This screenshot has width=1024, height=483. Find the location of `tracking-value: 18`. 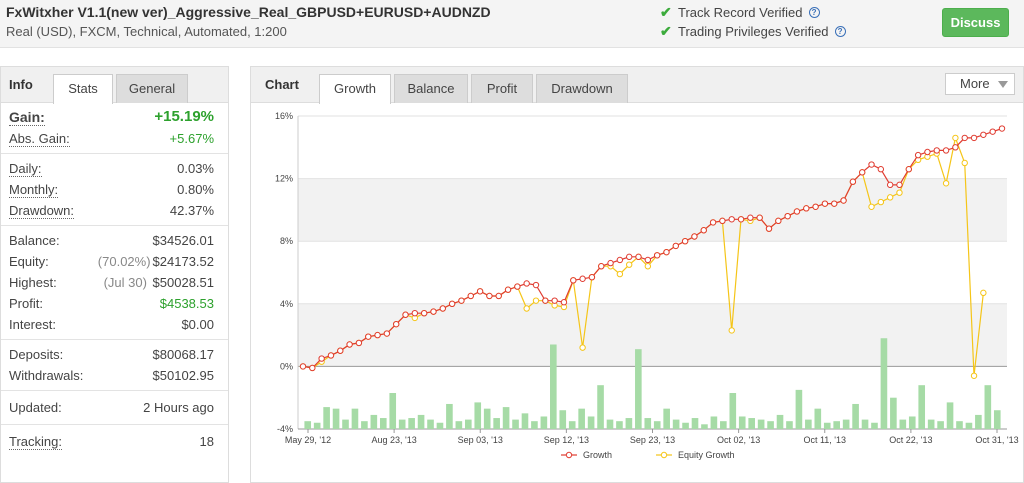

tracking-value: 18 is located at coordinates (206, 441).